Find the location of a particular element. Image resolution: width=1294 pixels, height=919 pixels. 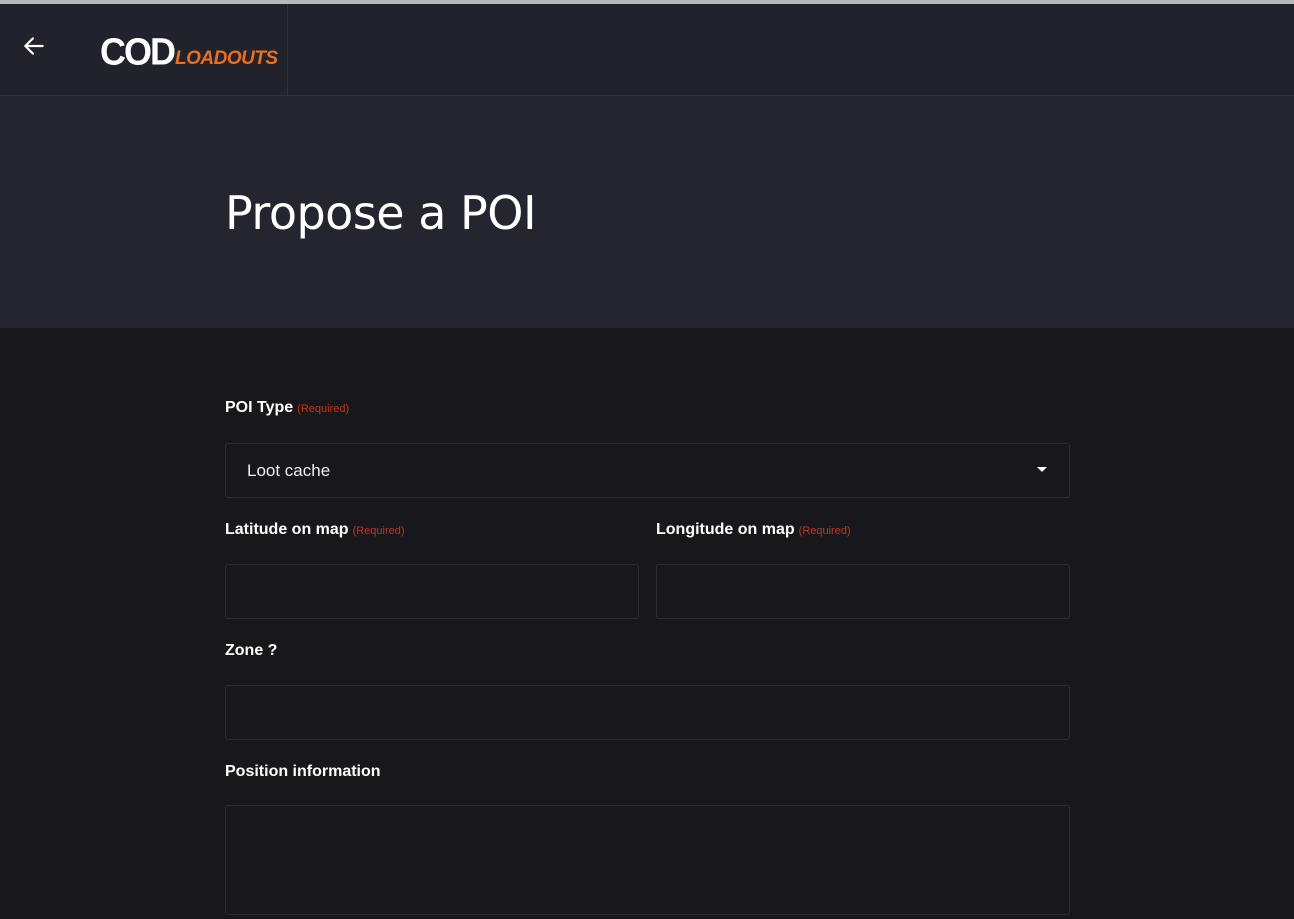

position-information-textarea is located at coordinates (647, 860).